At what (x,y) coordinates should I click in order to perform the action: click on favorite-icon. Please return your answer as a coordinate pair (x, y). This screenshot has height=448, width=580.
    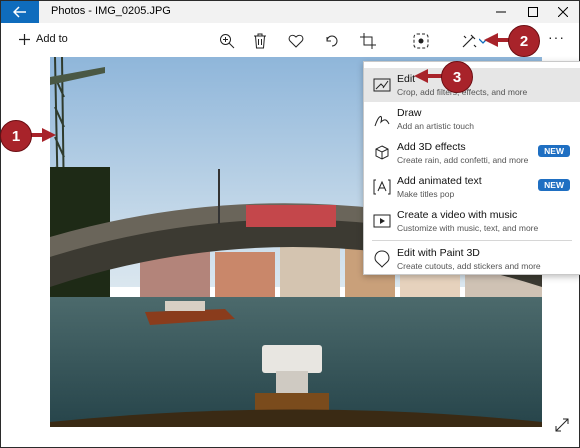
    Looking at the image, I should click on (296, 41).